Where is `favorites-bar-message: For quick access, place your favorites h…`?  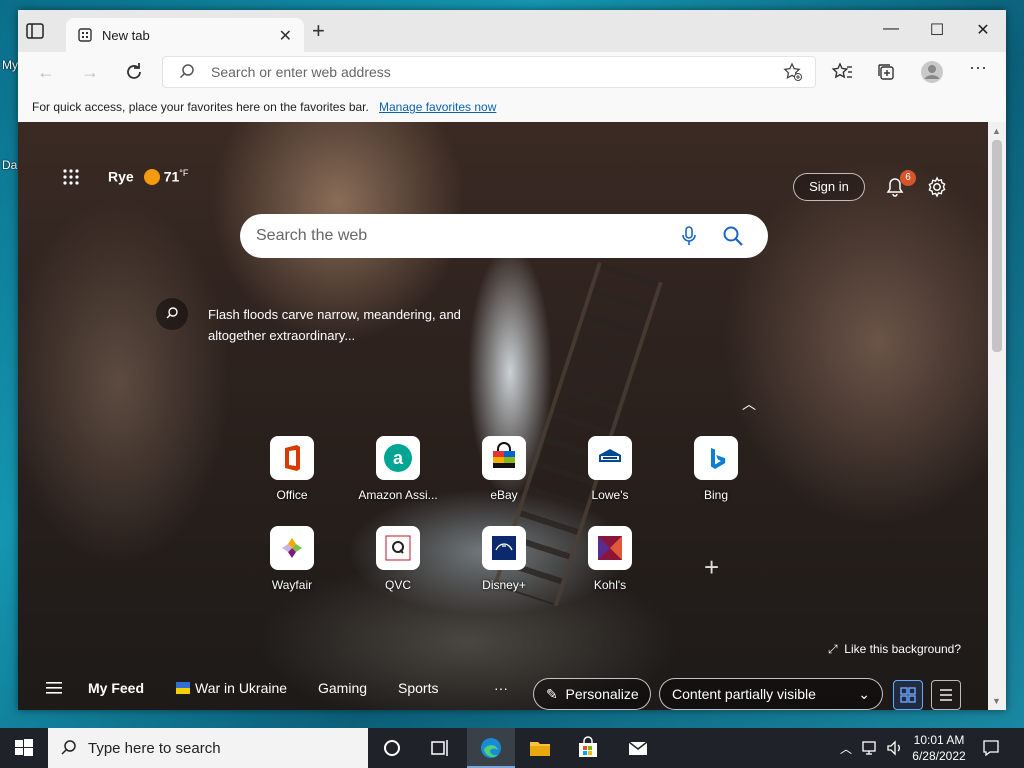
favorites-bar-message: For quick access, place your favorites h… is located at coordinates (200, 107).